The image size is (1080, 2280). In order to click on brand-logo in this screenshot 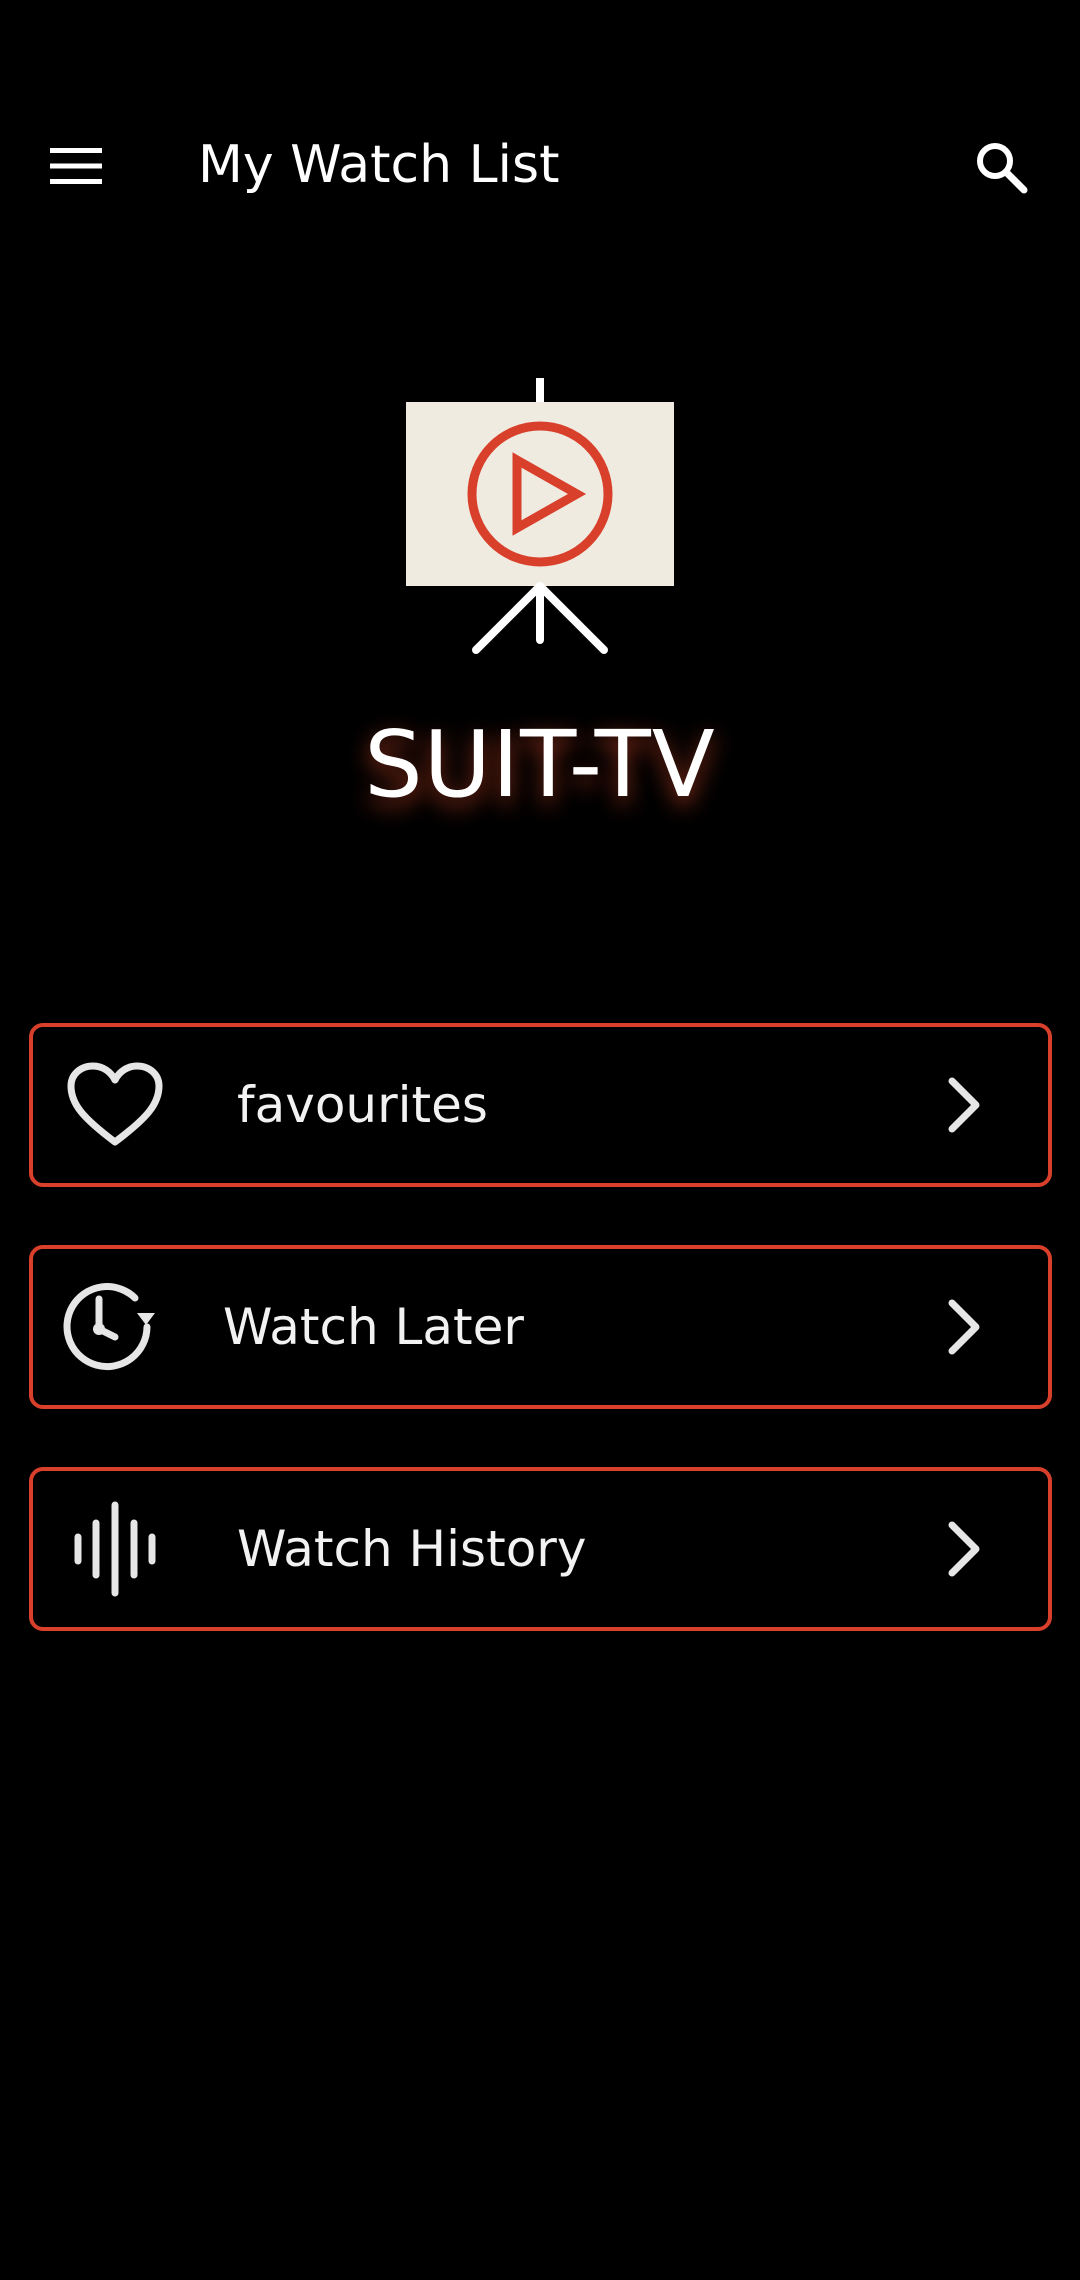, I will do `click(540, 516)`.